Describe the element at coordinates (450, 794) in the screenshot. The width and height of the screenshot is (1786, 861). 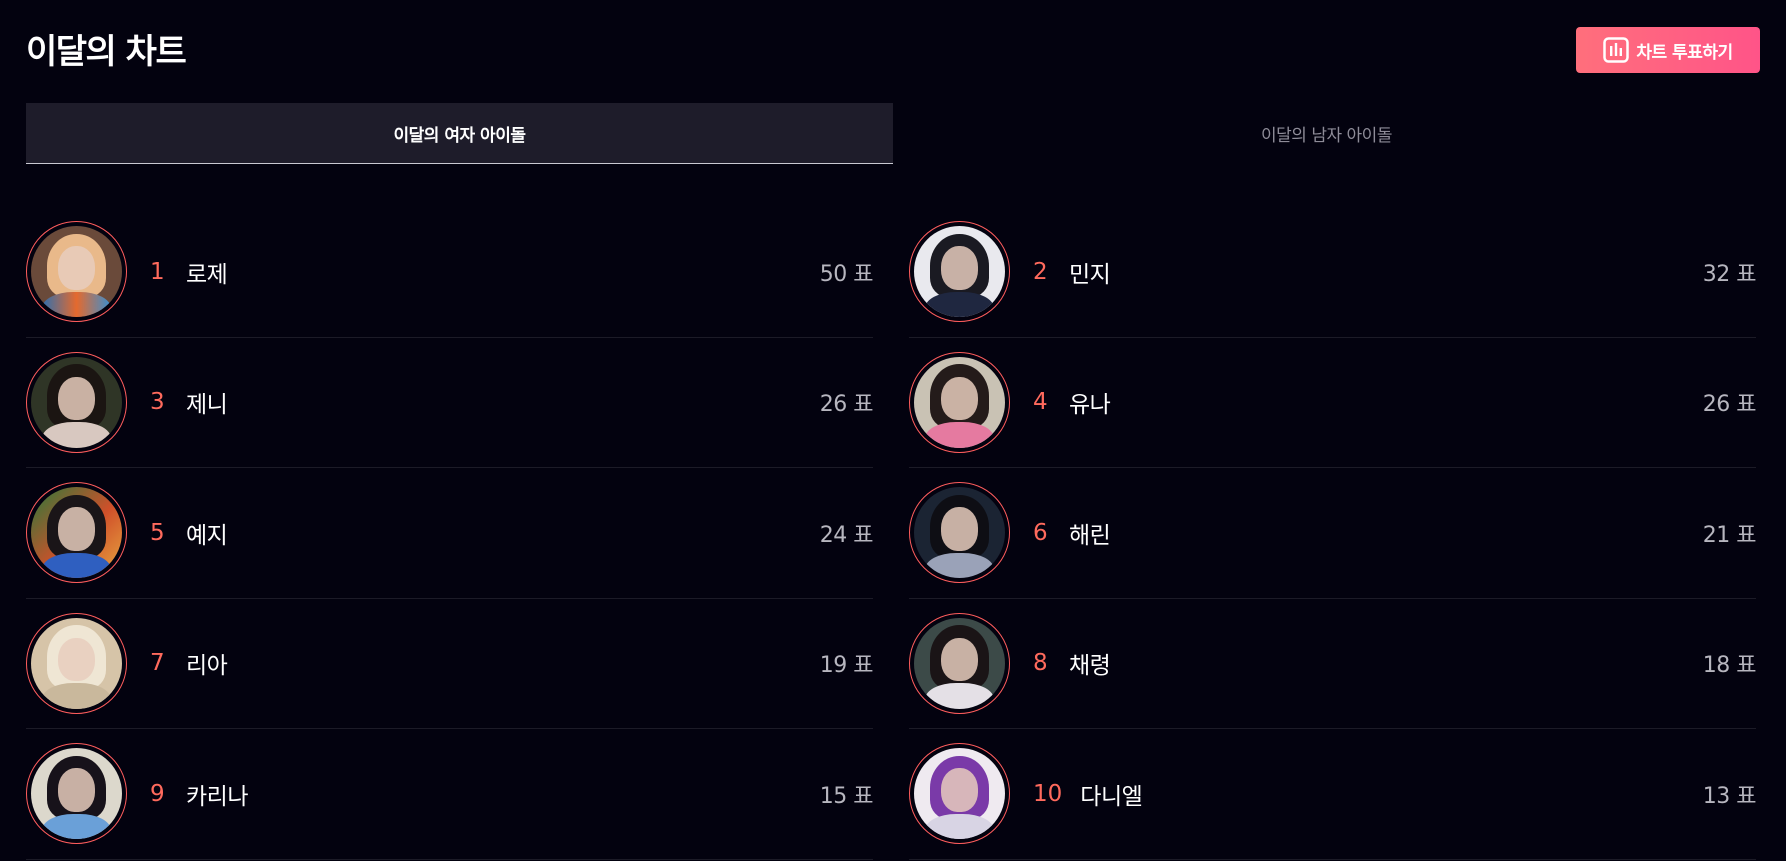
I see `ranking-item: 9 카리나 15 표` at that location.